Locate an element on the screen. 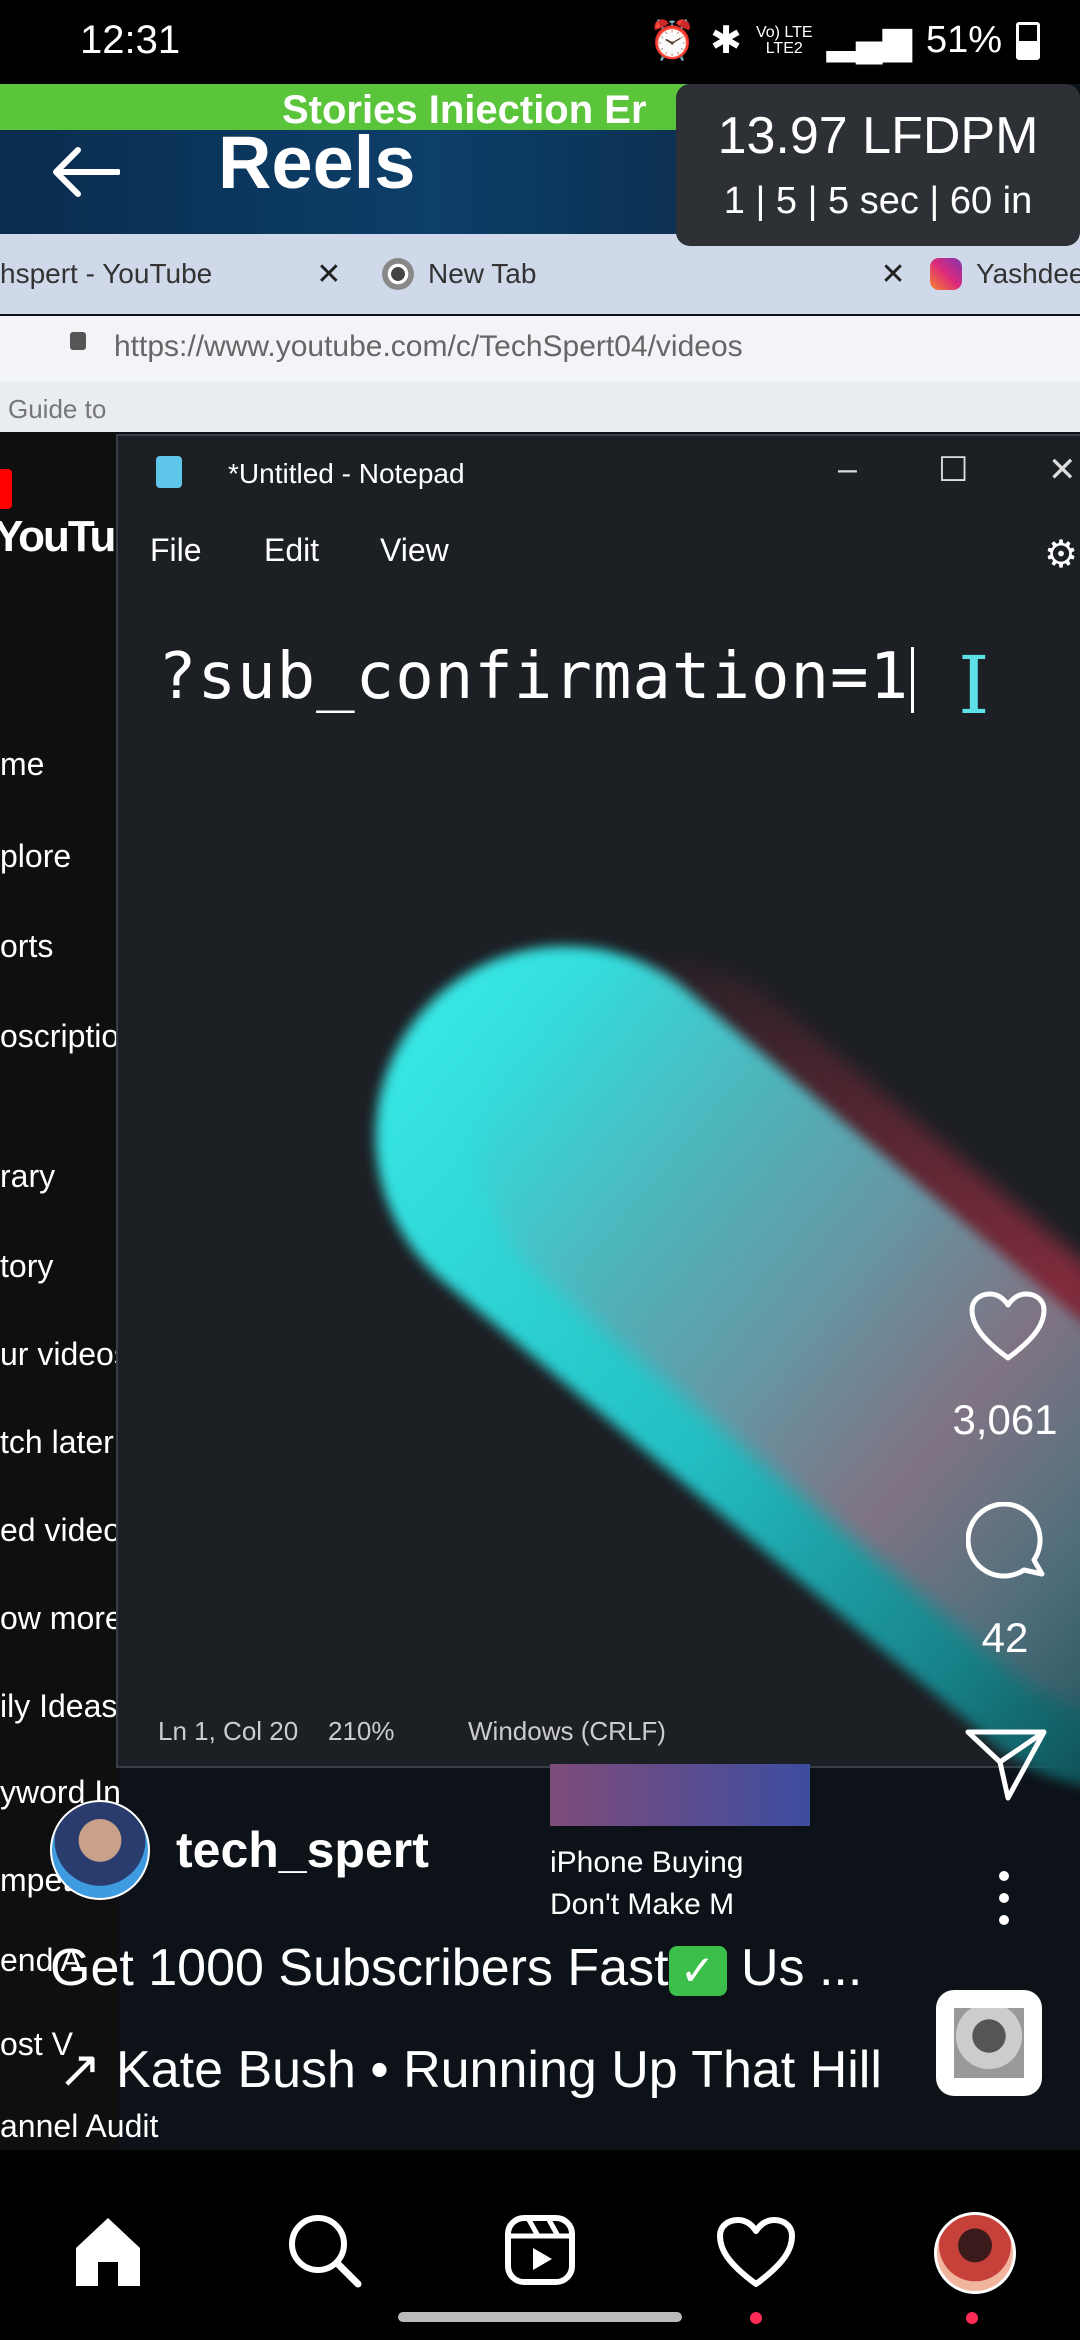 This screenshot has width=1080, height=2340. like-button is located at coordinates (1008, 1328).